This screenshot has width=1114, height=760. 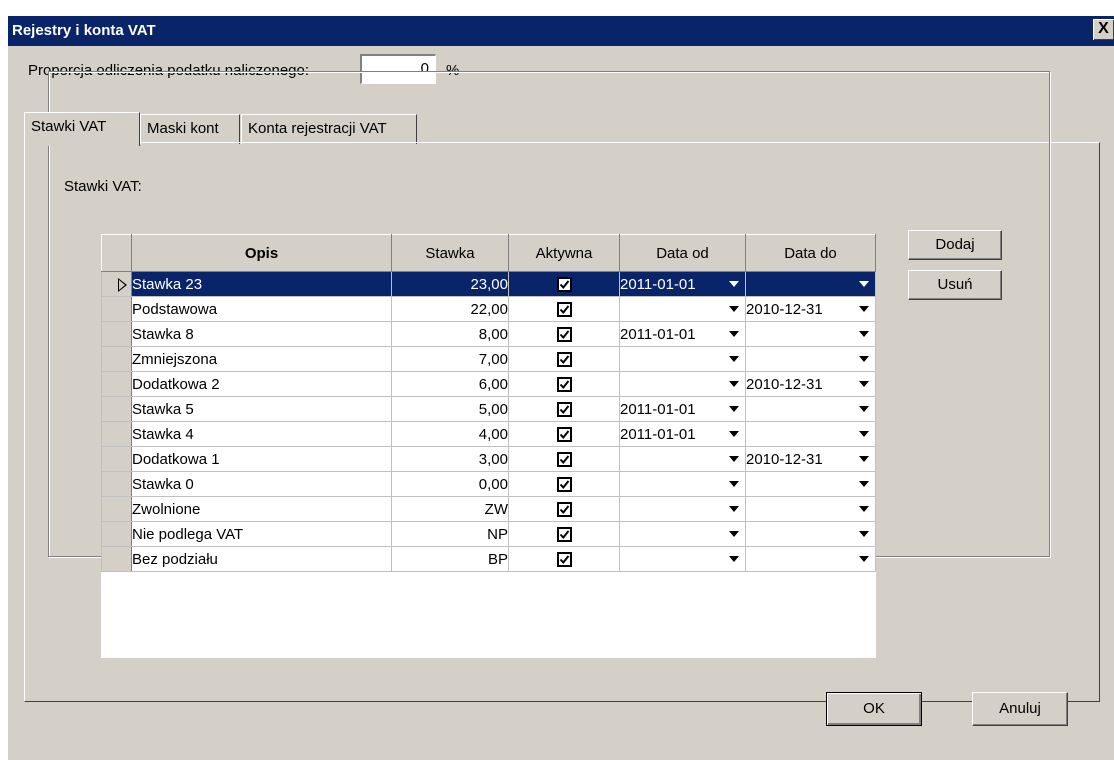 What do you see at coordinates (810, 253) in the screenshot?
I see `column-header-data-do: Data do` at bounding box center [810, 253].